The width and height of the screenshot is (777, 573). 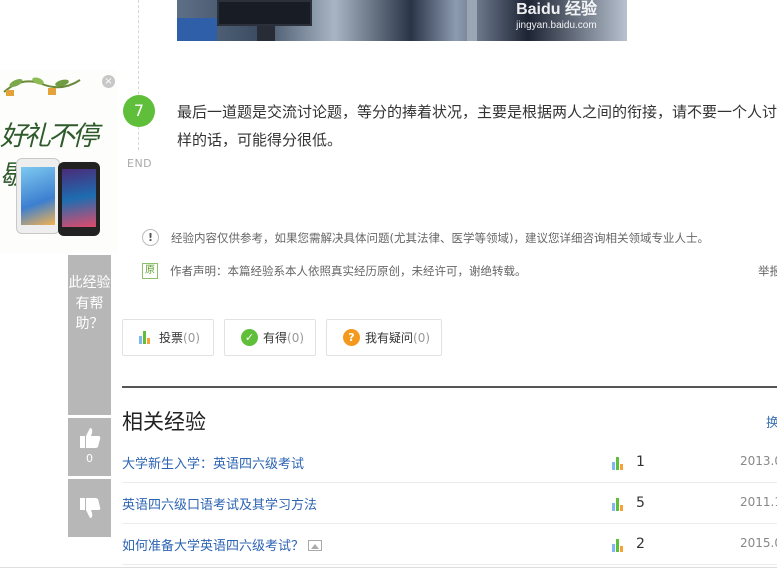 I want to click on image-icon, so click(x=315, y=545).